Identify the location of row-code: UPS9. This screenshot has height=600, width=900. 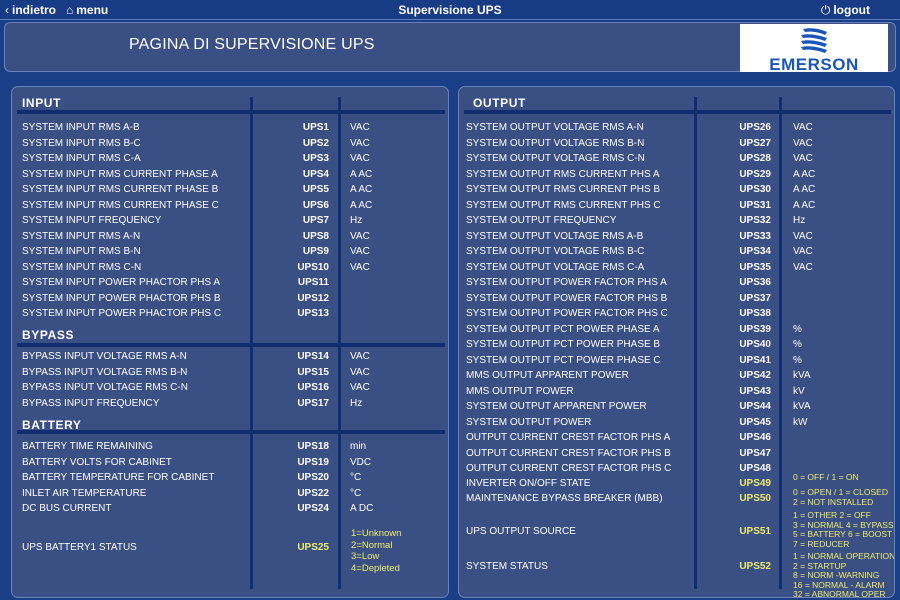
(315, 251).